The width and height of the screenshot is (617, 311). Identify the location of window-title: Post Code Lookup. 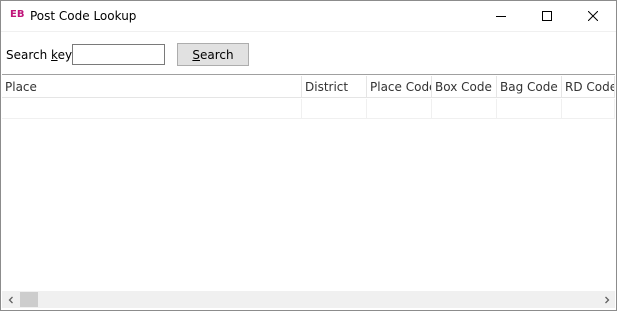
(83, 16).